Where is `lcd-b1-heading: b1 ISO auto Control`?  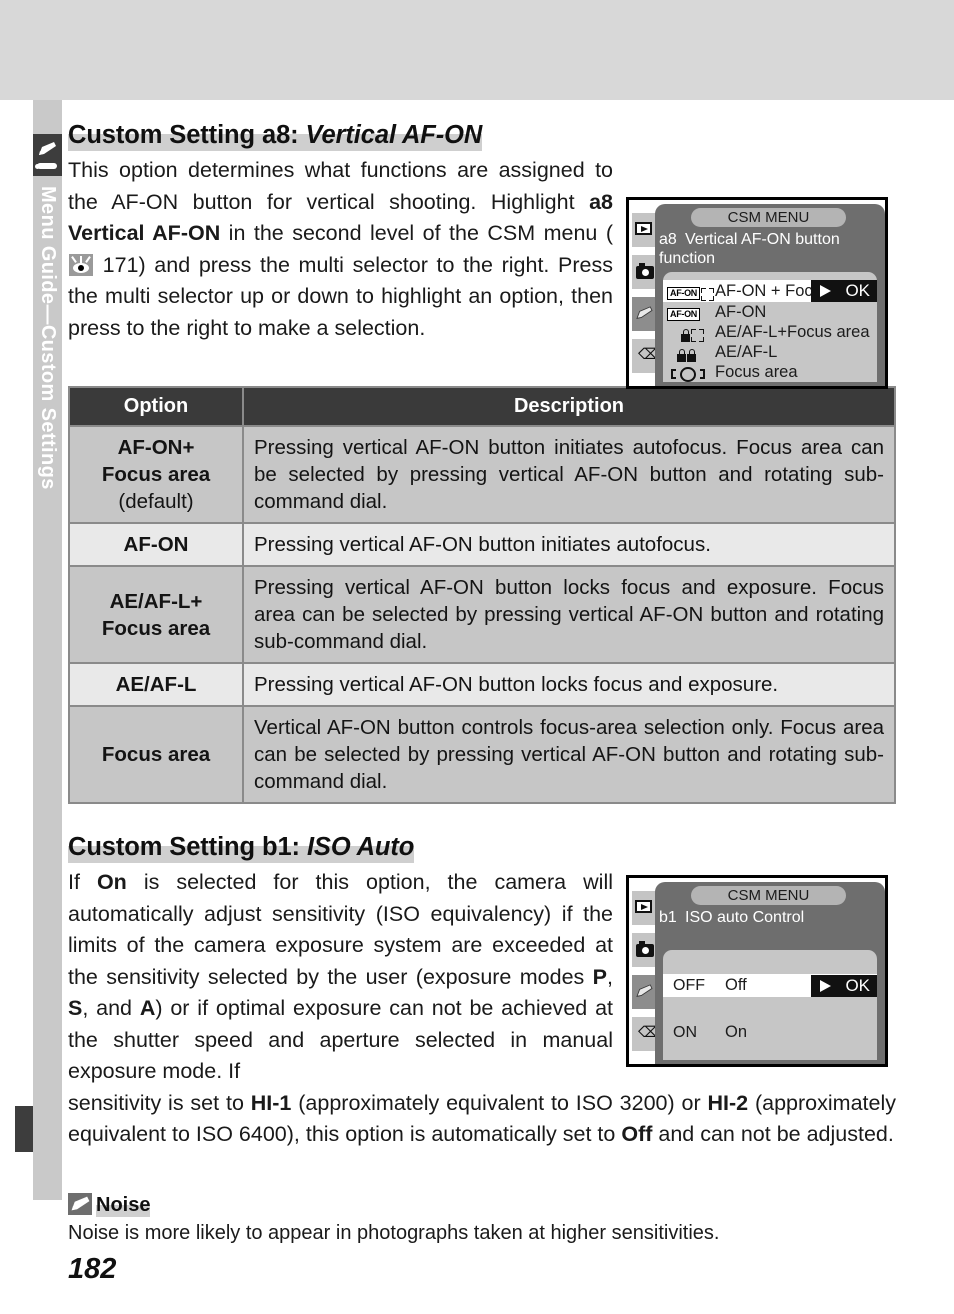 lcd-b1-heading: b1 ISO auto Control is located at coordinates (771, 917).